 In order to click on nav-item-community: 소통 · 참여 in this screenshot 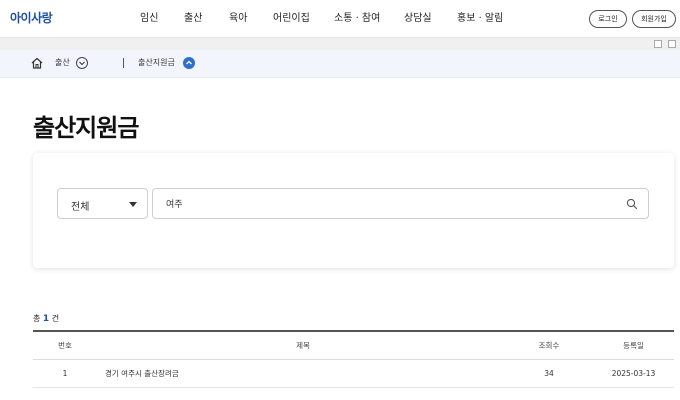, I will do `click(357, 19)`.